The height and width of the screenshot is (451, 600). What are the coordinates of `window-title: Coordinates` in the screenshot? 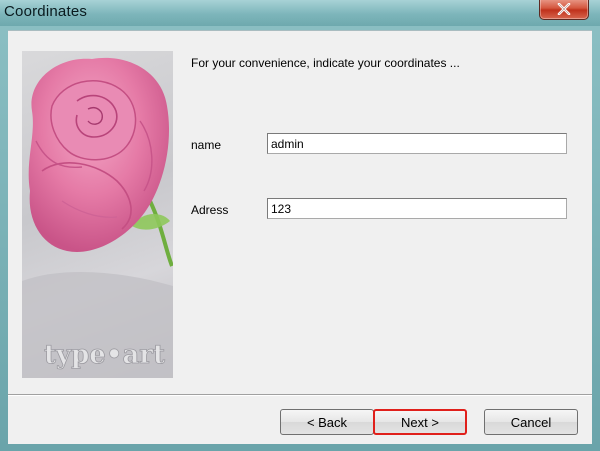 It's located at (46, 11).